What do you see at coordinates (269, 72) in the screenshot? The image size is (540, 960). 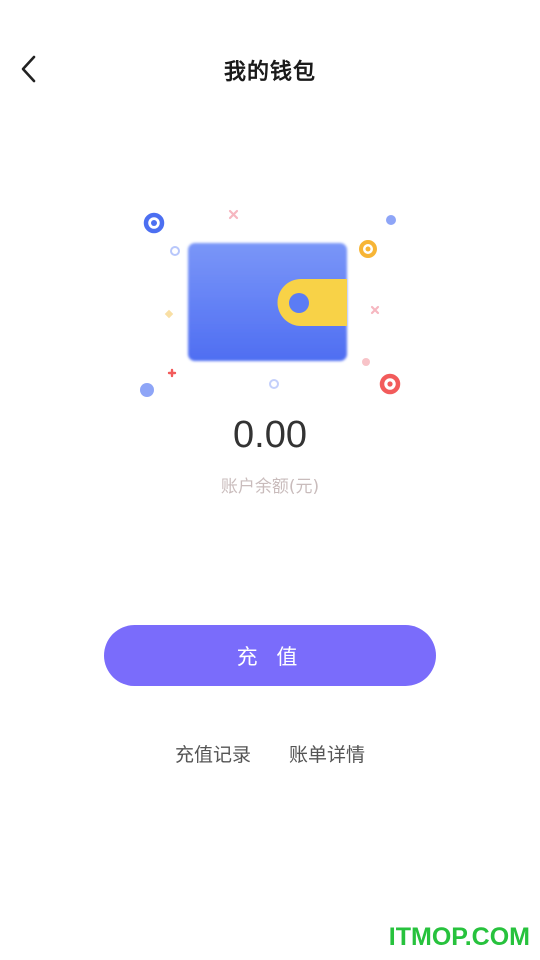 I see `page-title: 我的钱包` at bounding box center [269, 72].